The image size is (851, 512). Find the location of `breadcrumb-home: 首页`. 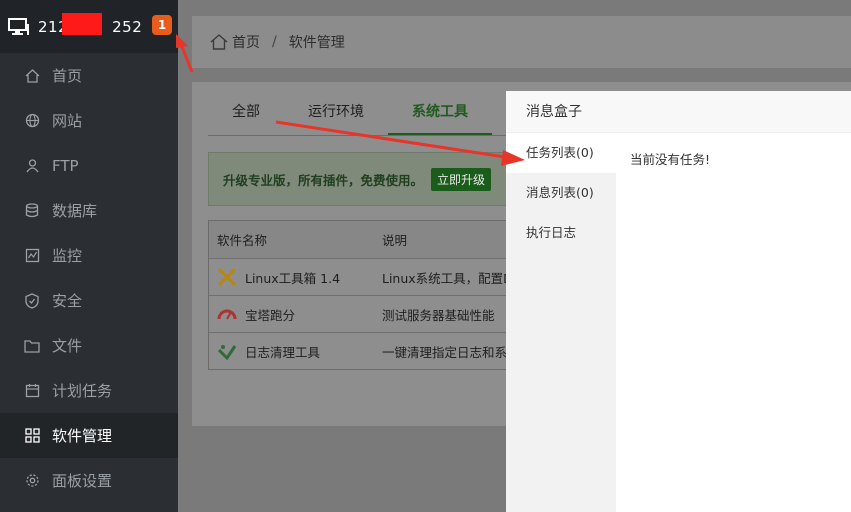

breadcrumb-home: 首页 is located at coordinates (246, 42).